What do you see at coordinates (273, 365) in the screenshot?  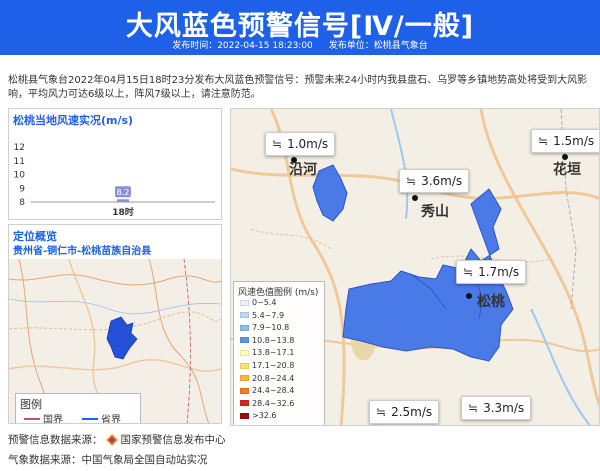 I see `wind-speed-legend-label: 17.1~20.8` at bounding box center [273, 365].